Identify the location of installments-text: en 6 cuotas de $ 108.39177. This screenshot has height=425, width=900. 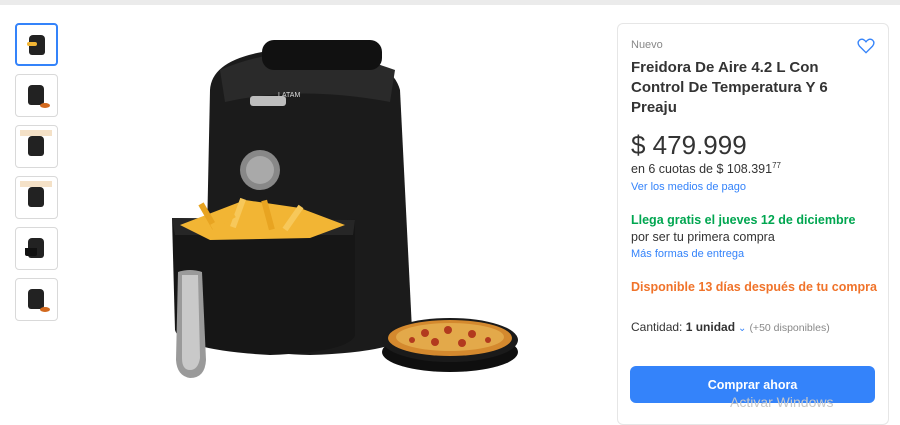
(706, 168).